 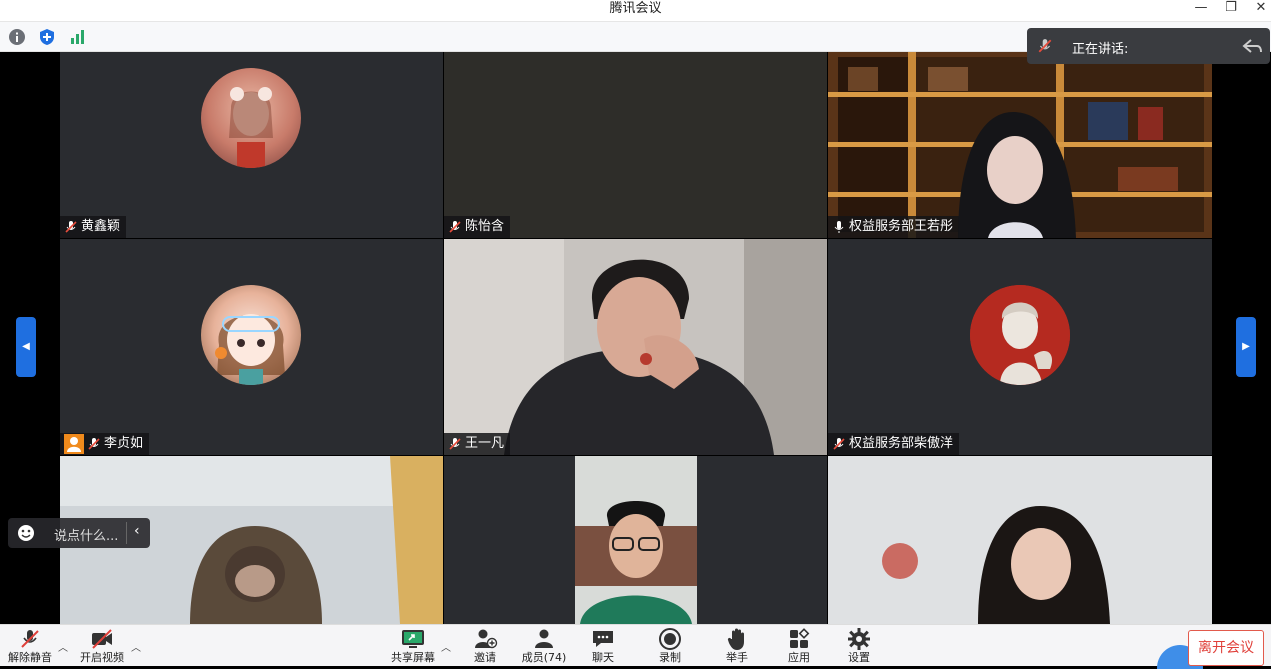 What do you see at coordinates (137, 531) in the screenshot?
I see `chevron-left-icon: ‹` at bounding box center [137, 531].